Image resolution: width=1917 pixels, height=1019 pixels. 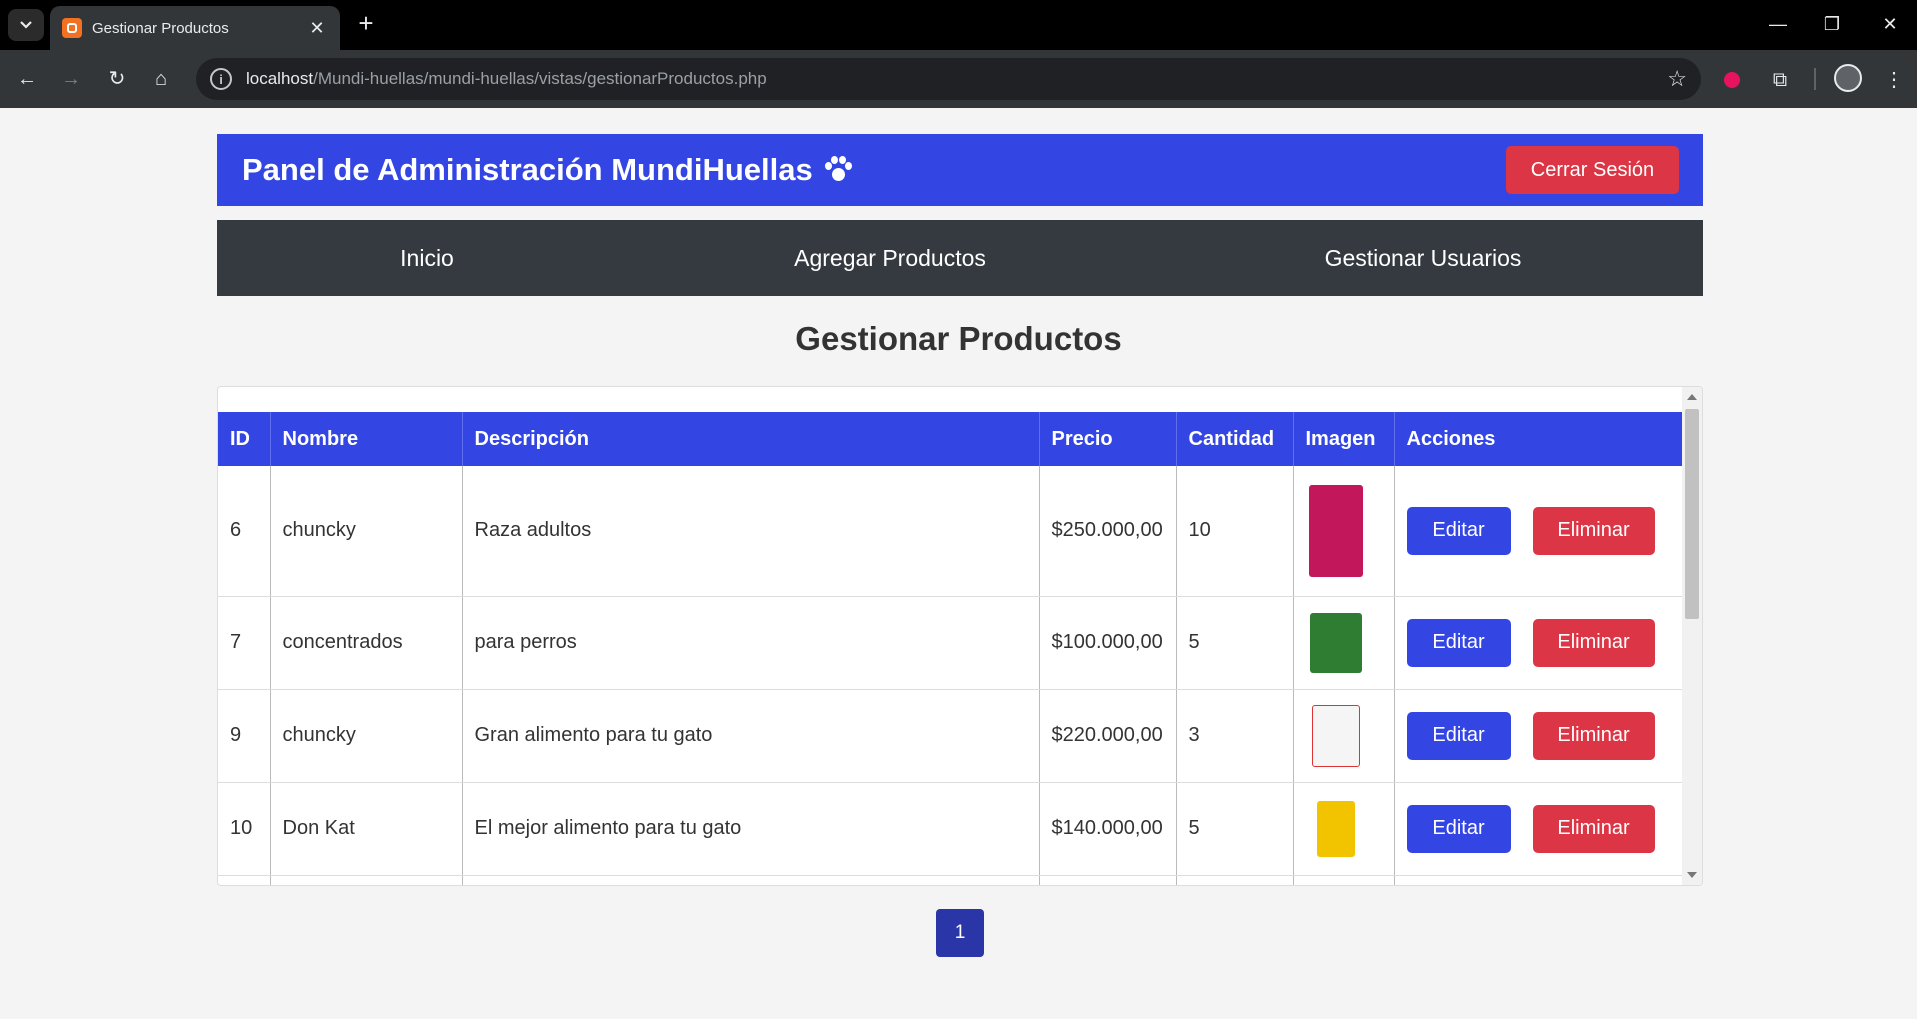 I want to click on extension-icon, so click(x=1732, y=80).